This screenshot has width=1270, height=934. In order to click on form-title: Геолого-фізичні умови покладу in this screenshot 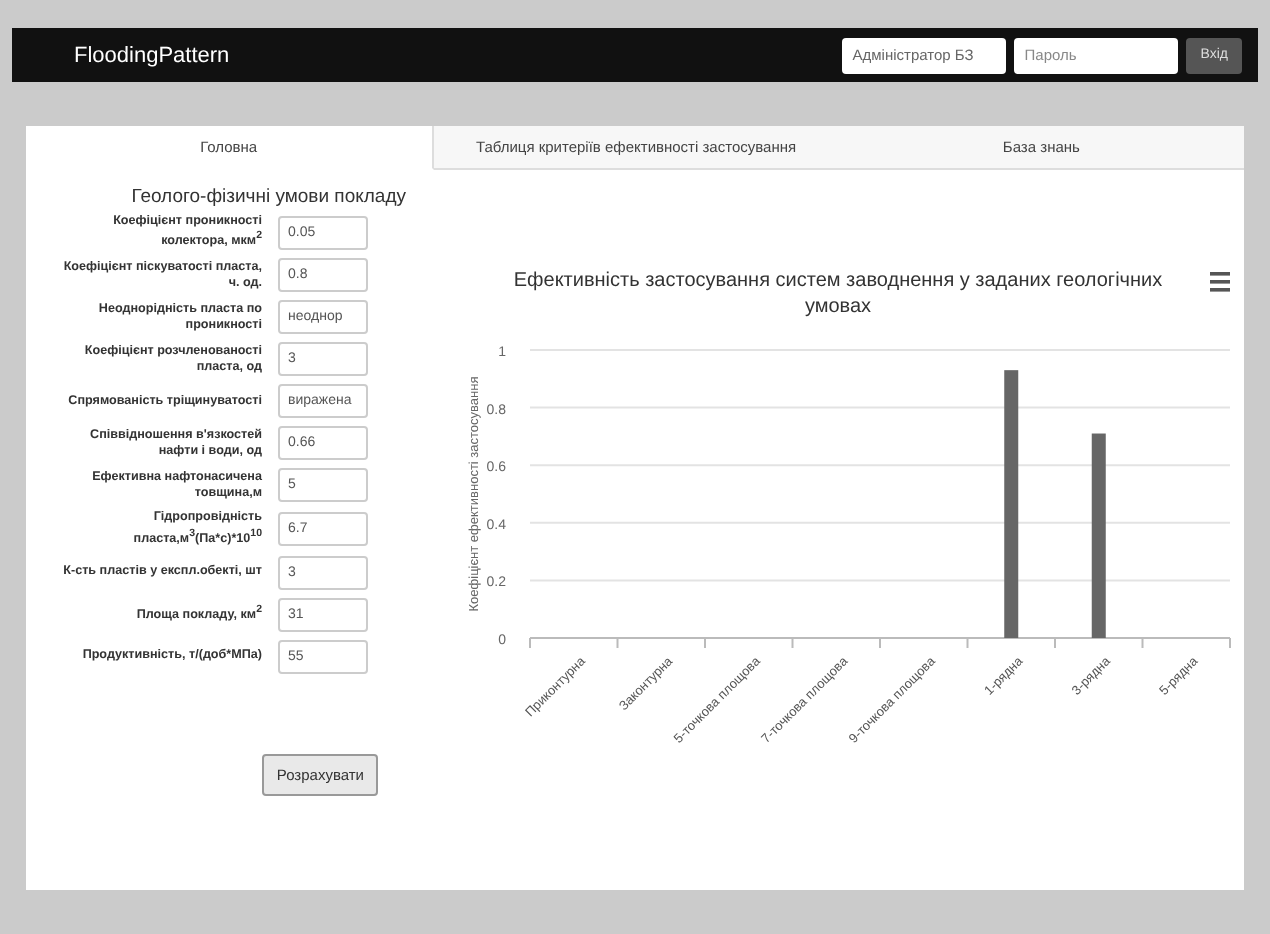, I will do `click(268, 197)`.